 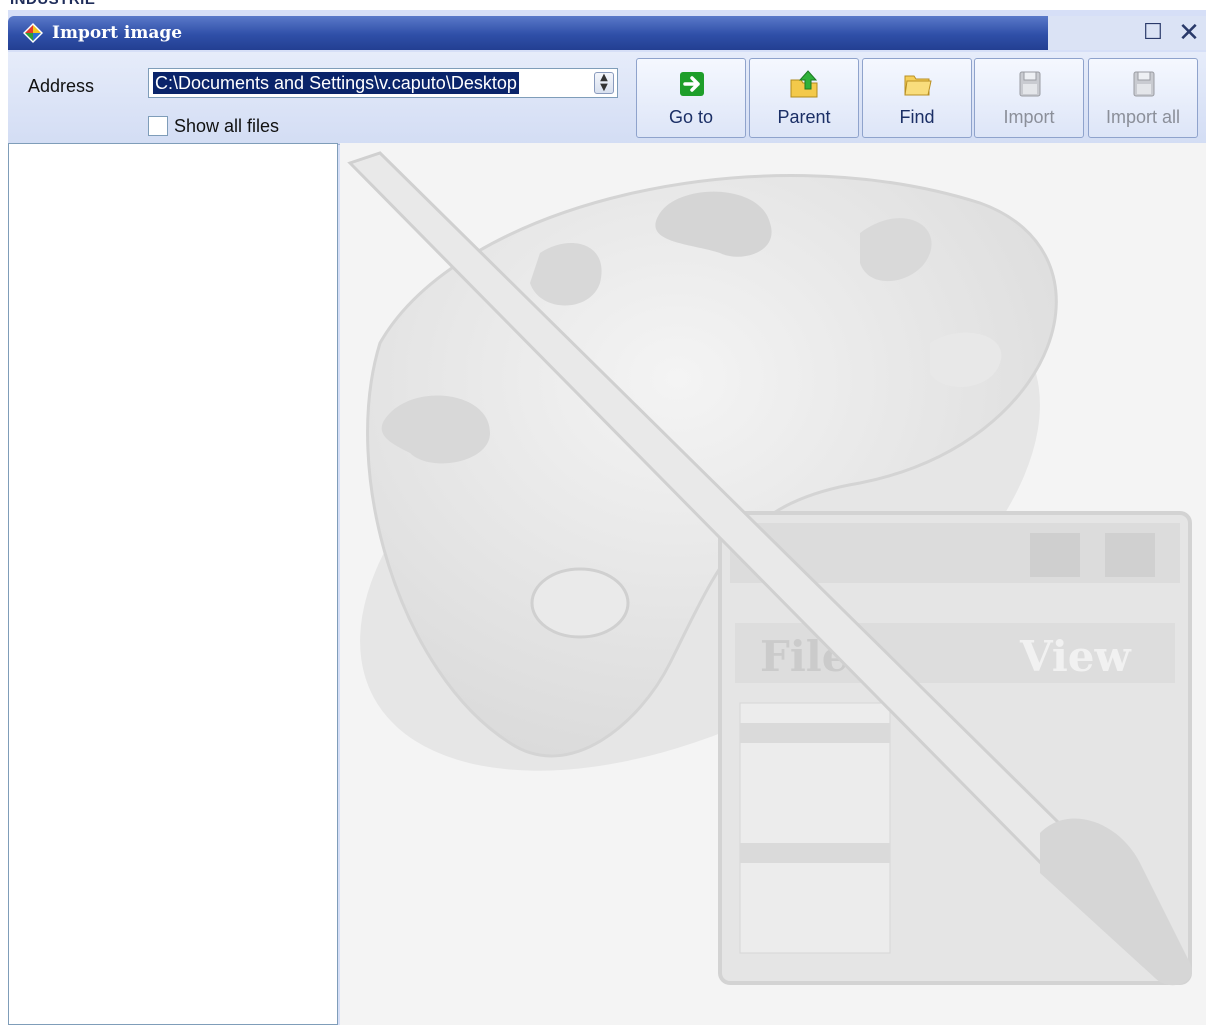 I want to click on find-button: Find, so click(x=917, y=98).